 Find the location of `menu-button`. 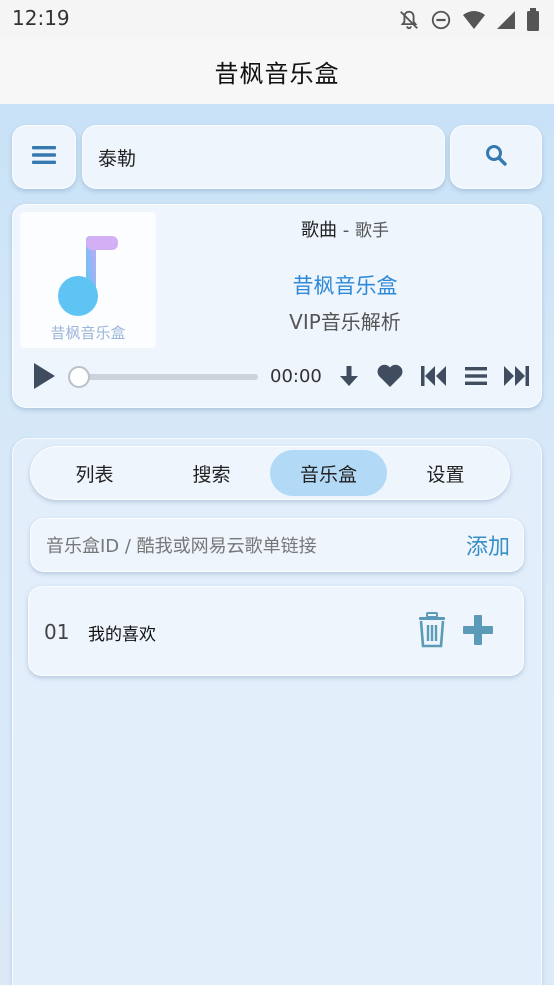

menu-button is located at coordinates (44, 157).